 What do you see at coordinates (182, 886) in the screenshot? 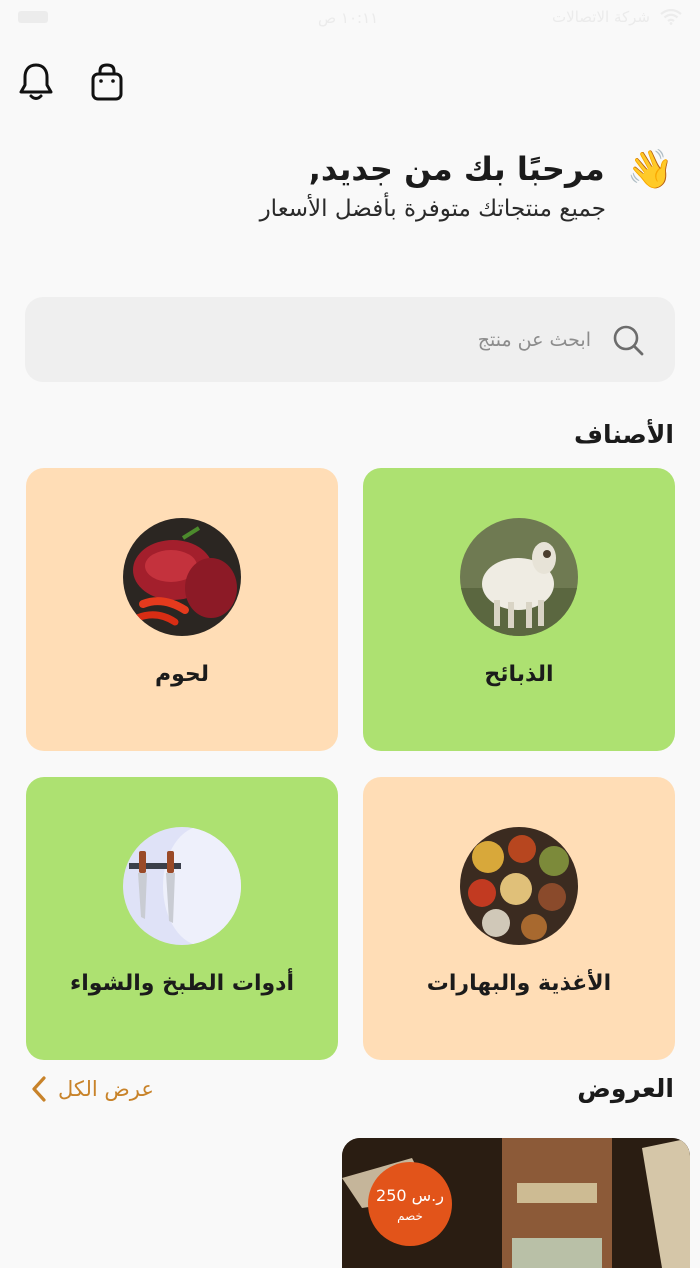
I see `knives-plate-image` at bounding box center [182, 886].